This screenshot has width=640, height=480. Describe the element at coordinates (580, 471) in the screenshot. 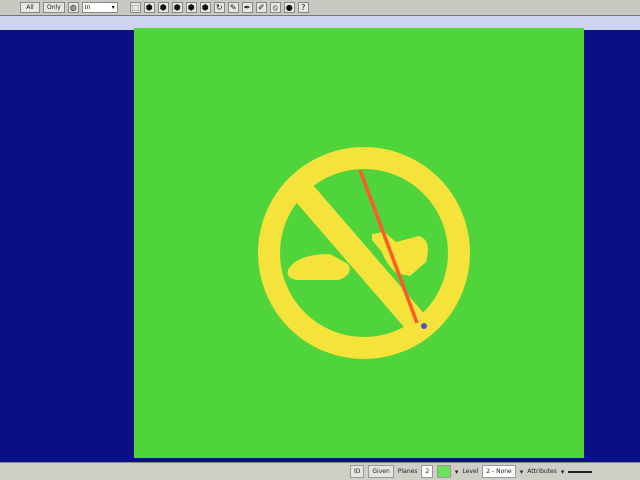

I see `line-style-icon` at that location.